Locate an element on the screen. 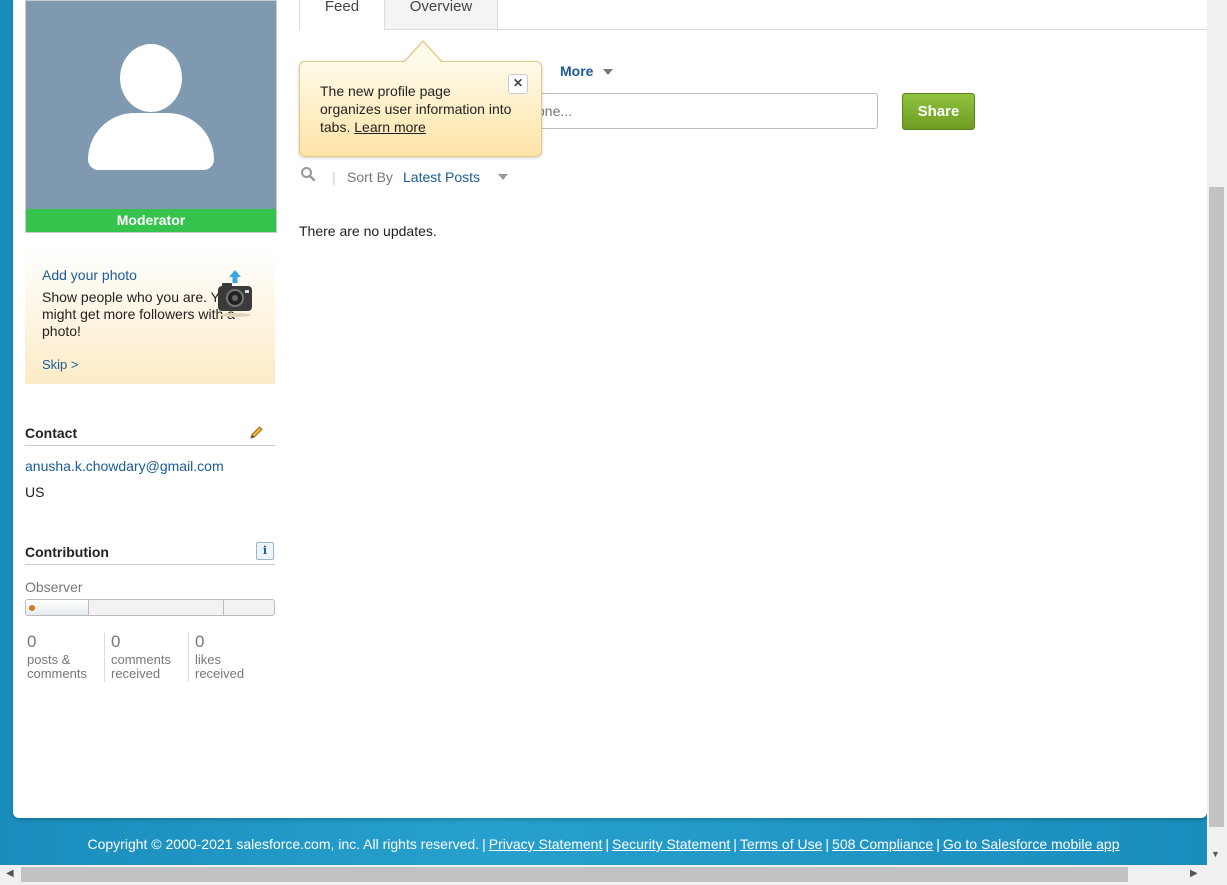 This screenshot has width=1227, height=885. add-photo-link: Add your photo is located at coordinates (89, 275).